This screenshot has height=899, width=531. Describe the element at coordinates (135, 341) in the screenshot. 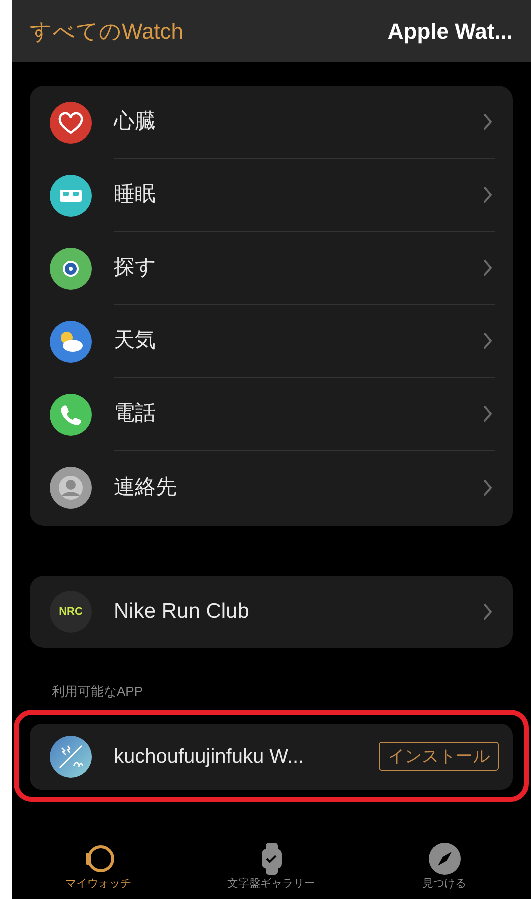

I see `app-name: 天気` at that location.